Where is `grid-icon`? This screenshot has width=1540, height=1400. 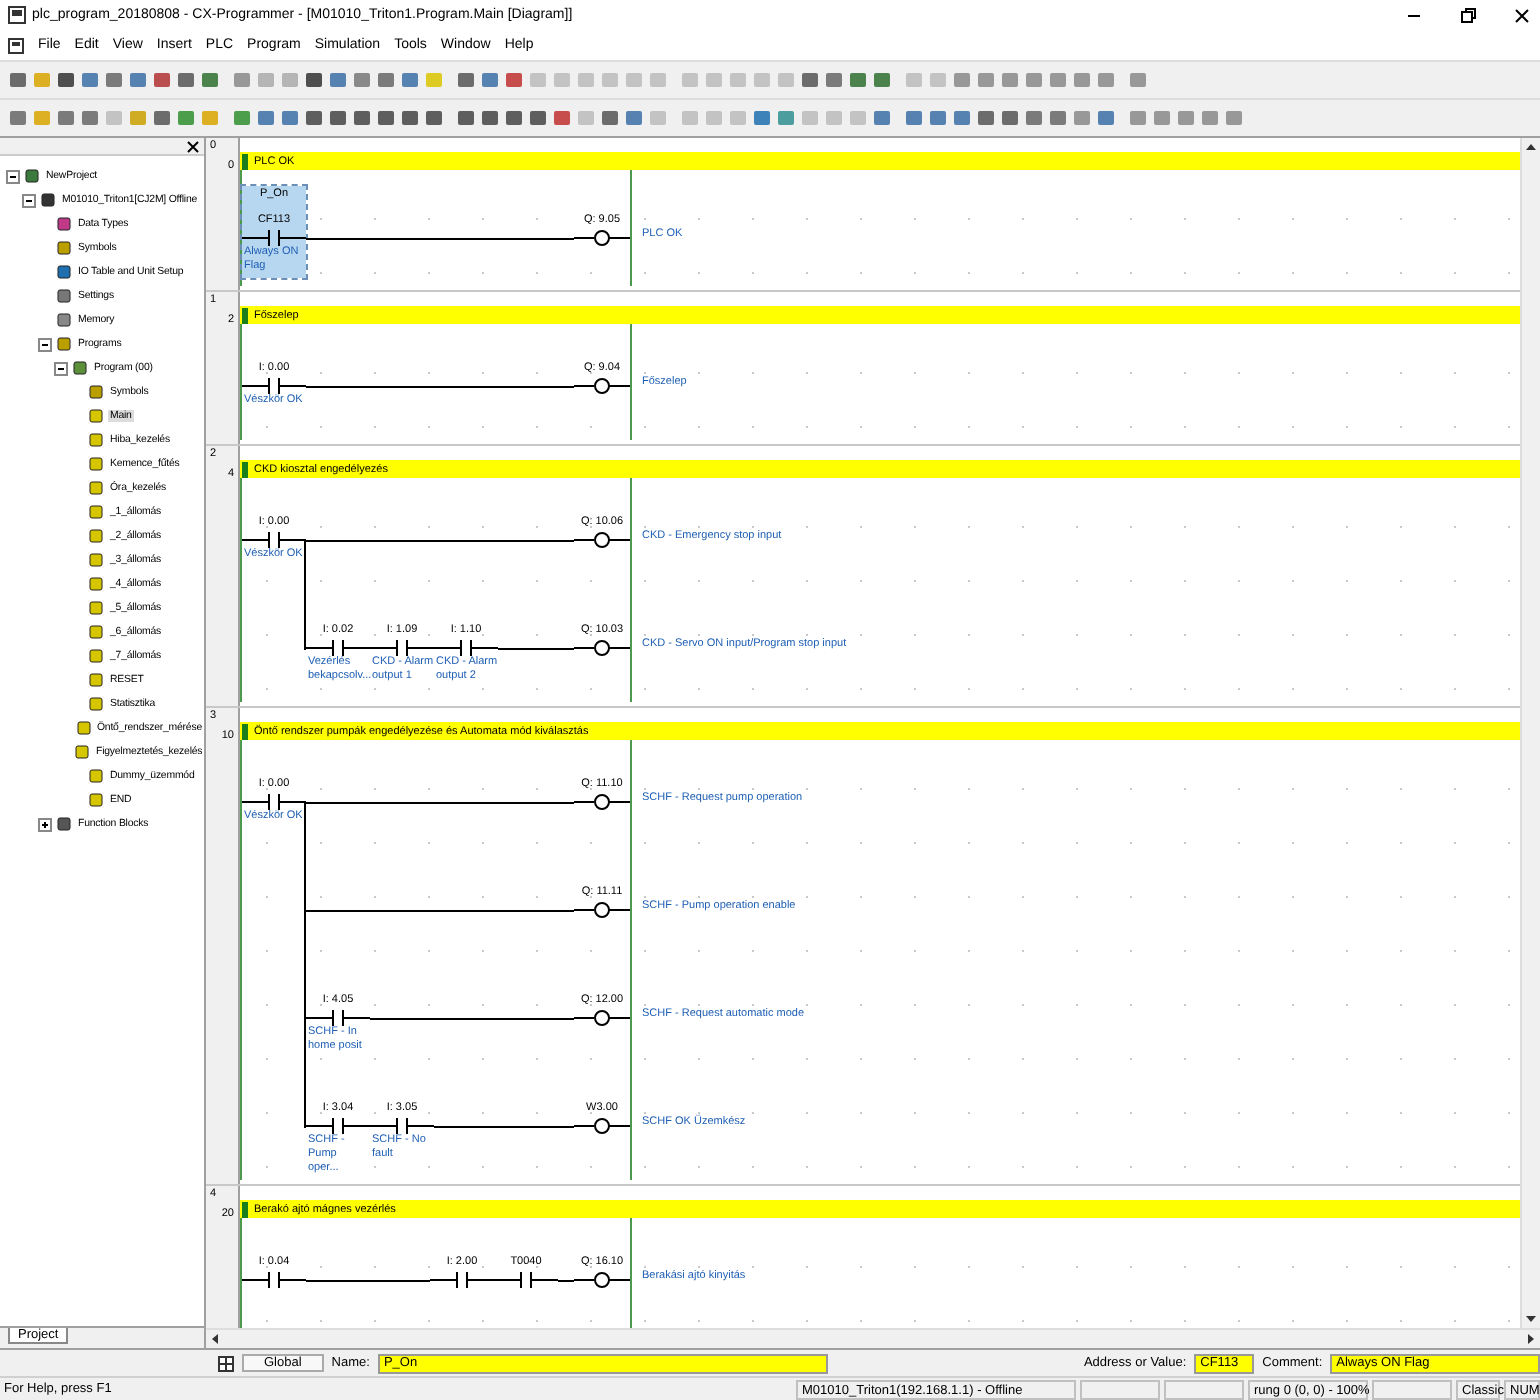 grid-icon is located at coordinates (226, 1363).